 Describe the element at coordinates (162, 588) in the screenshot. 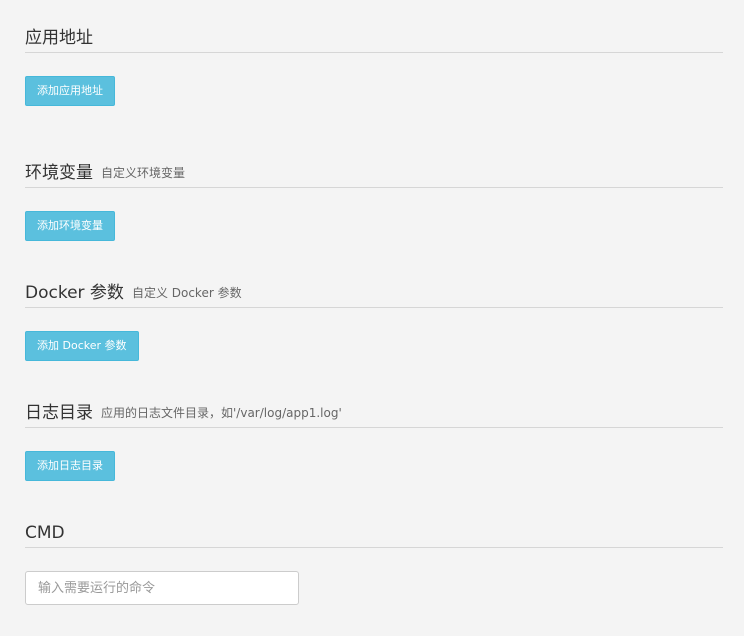

I see `cmd-input` at that location.